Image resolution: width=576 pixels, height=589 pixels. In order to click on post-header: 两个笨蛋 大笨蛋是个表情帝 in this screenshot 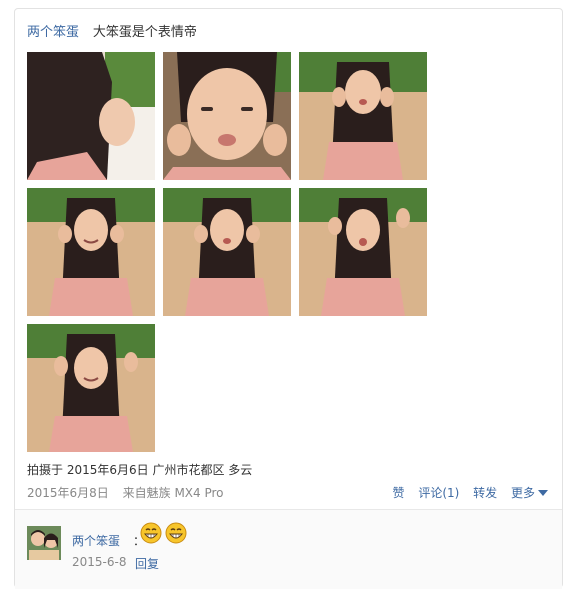, I will do `click(112, 32)`.